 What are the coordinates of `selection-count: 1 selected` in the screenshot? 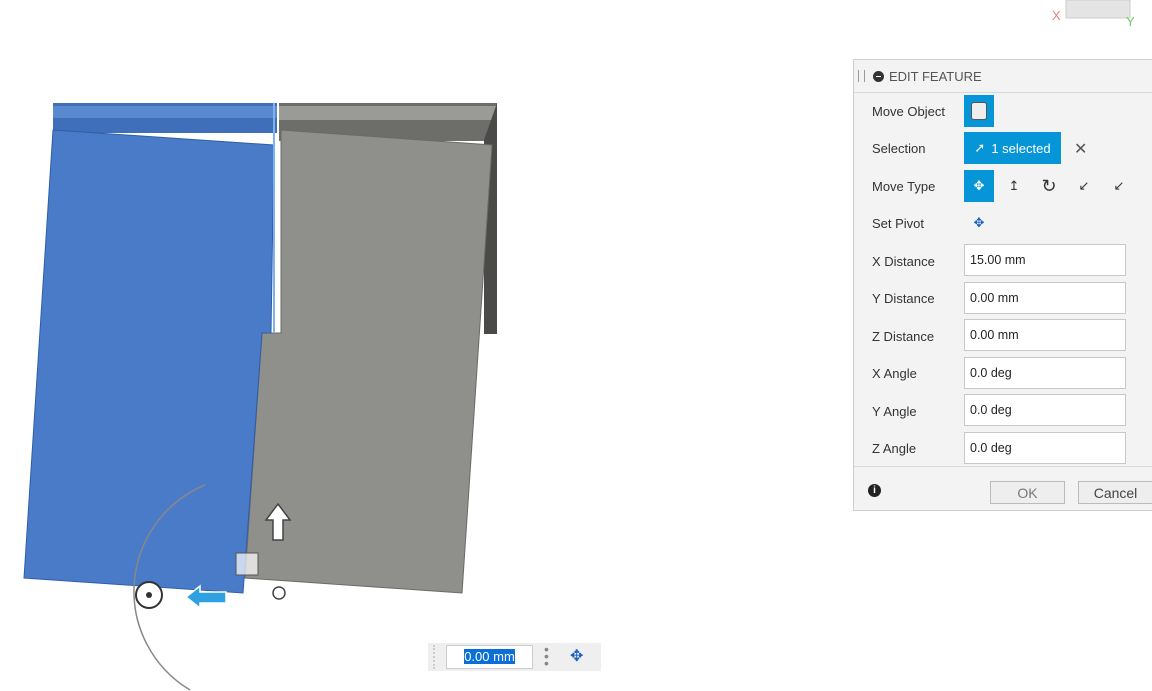 It's located at (1021, 148).